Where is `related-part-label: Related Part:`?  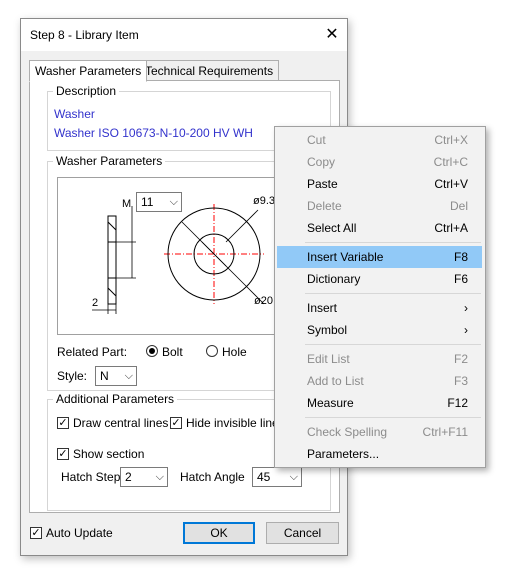 related-part-label: Related Part: is located at coordinates (92, 352).